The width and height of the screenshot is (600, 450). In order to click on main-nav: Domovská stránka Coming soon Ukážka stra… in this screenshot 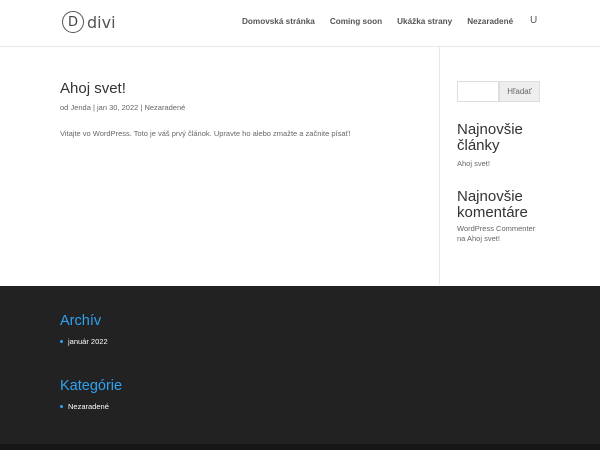, I will do `click(385, 21)`.